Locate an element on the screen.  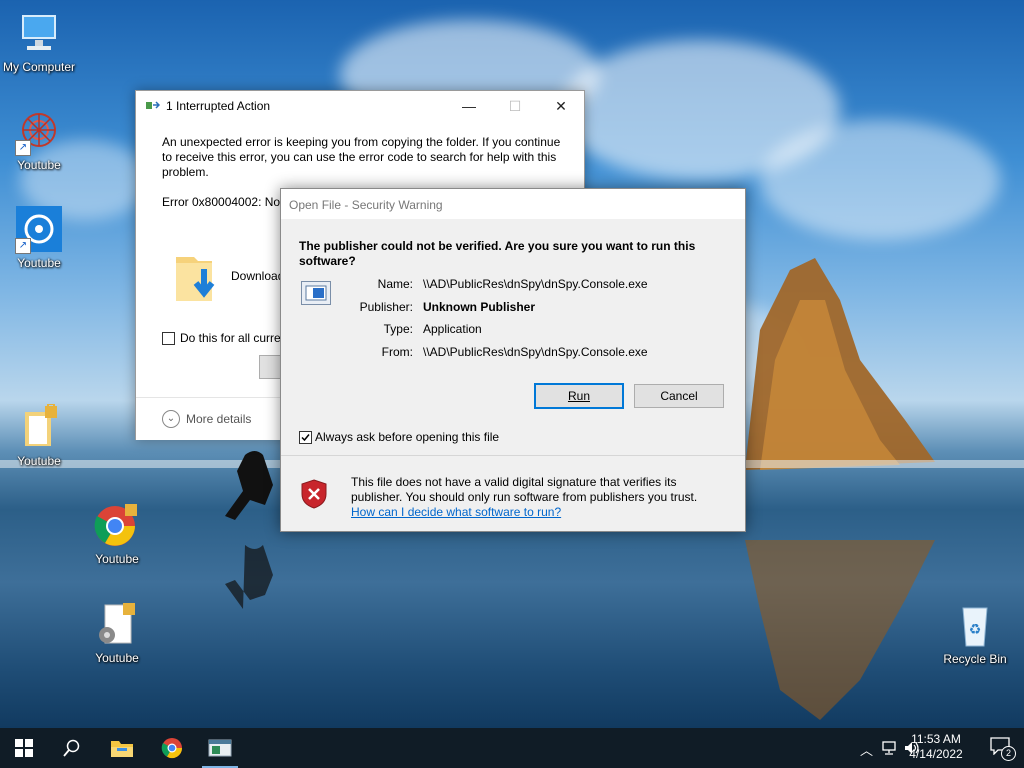
notifications-button: 2 is located at coordinates (1003, 749).